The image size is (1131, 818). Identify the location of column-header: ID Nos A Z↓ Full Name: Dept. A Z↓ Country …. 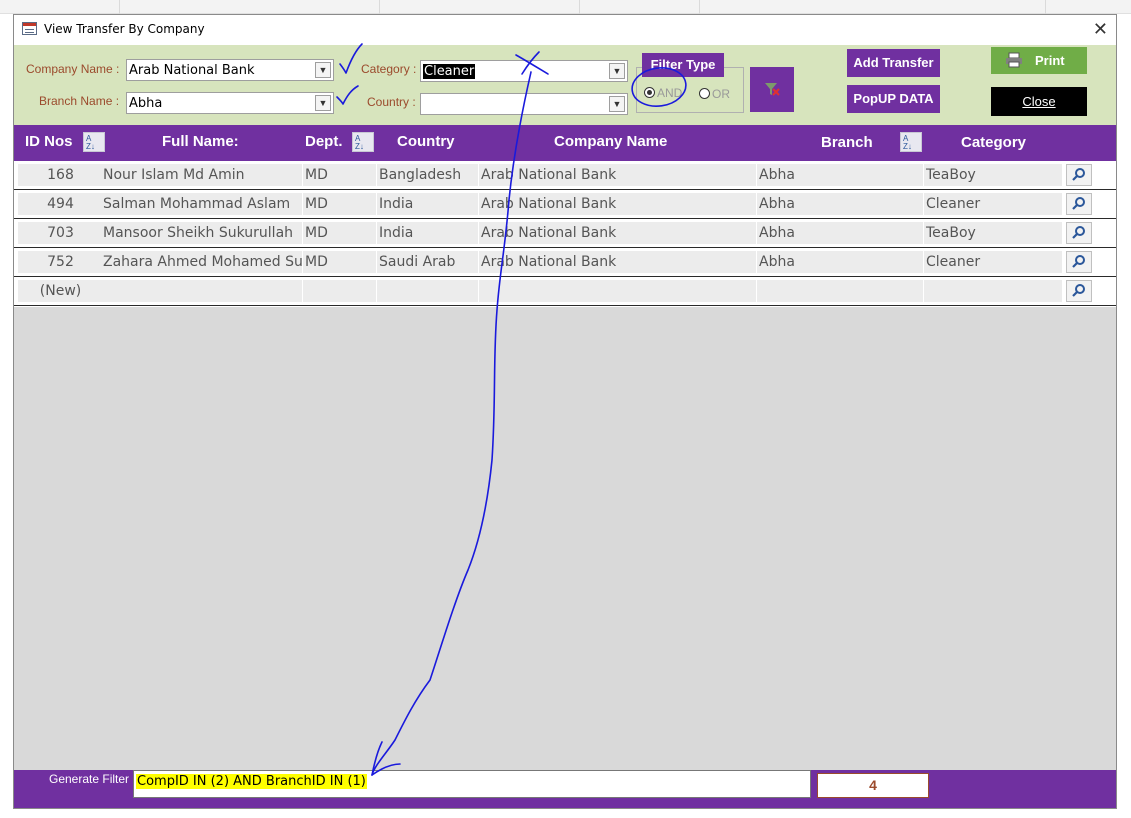
(565, 143).